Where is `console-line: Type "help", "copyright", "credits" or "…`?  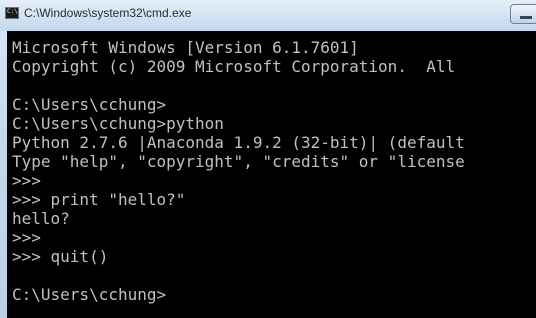 console-line: Type "help", "copyright", "credits" or "… is located at coordinates (238, 161).